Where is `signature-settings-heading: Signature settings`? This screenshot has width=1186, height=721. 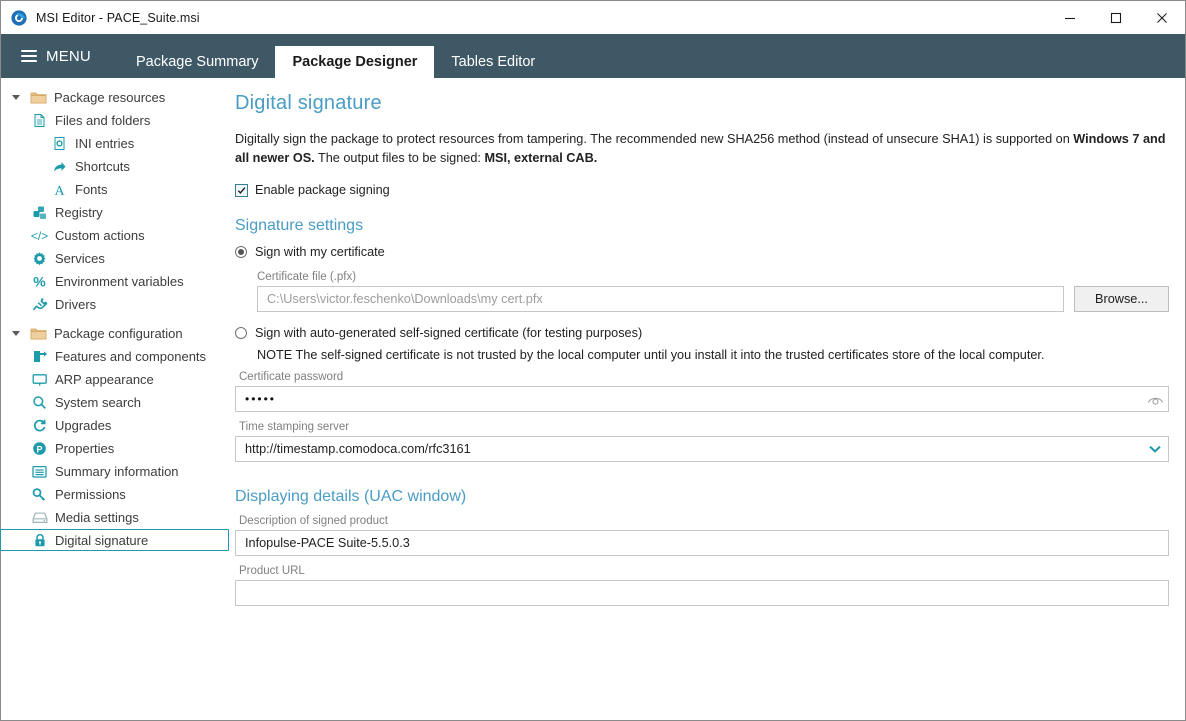 signature-settings-heading: Signature settings is located at coordinates (299, 225).